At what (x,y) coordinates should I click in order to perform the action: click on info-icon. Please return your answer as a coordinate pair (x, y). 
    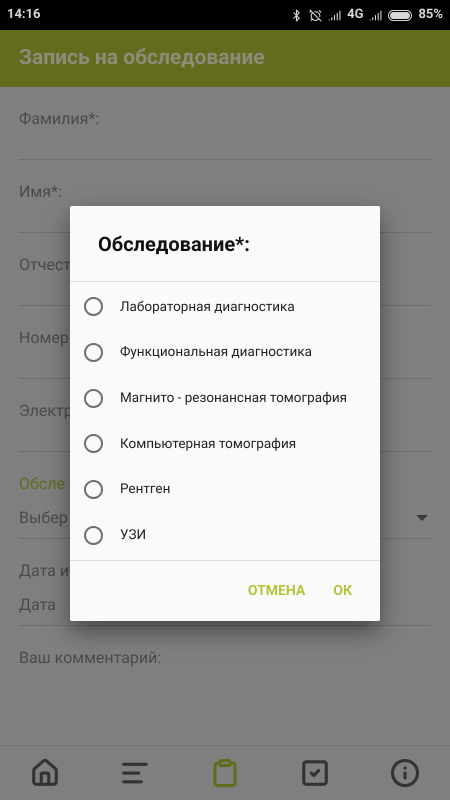
    Looking at the image, I should click on (405, 773).